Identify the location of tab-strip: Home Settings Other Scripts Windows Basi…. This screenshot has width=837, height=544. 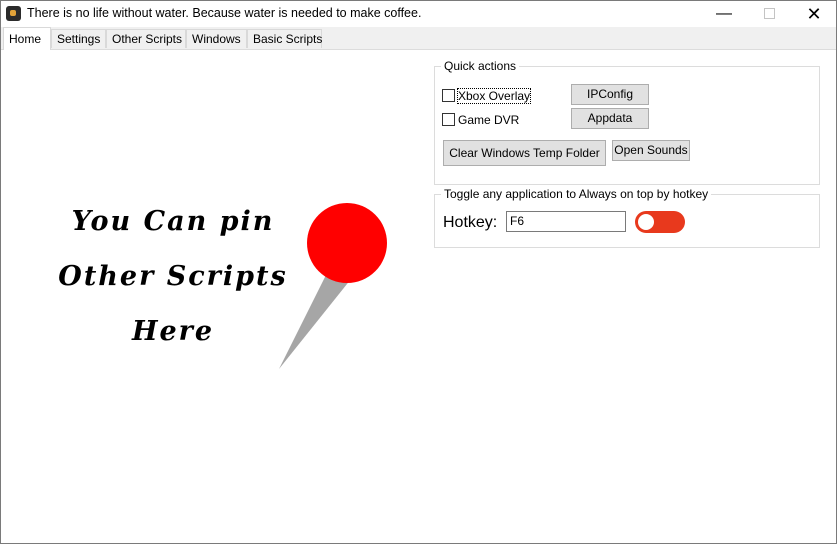
(418, 38).